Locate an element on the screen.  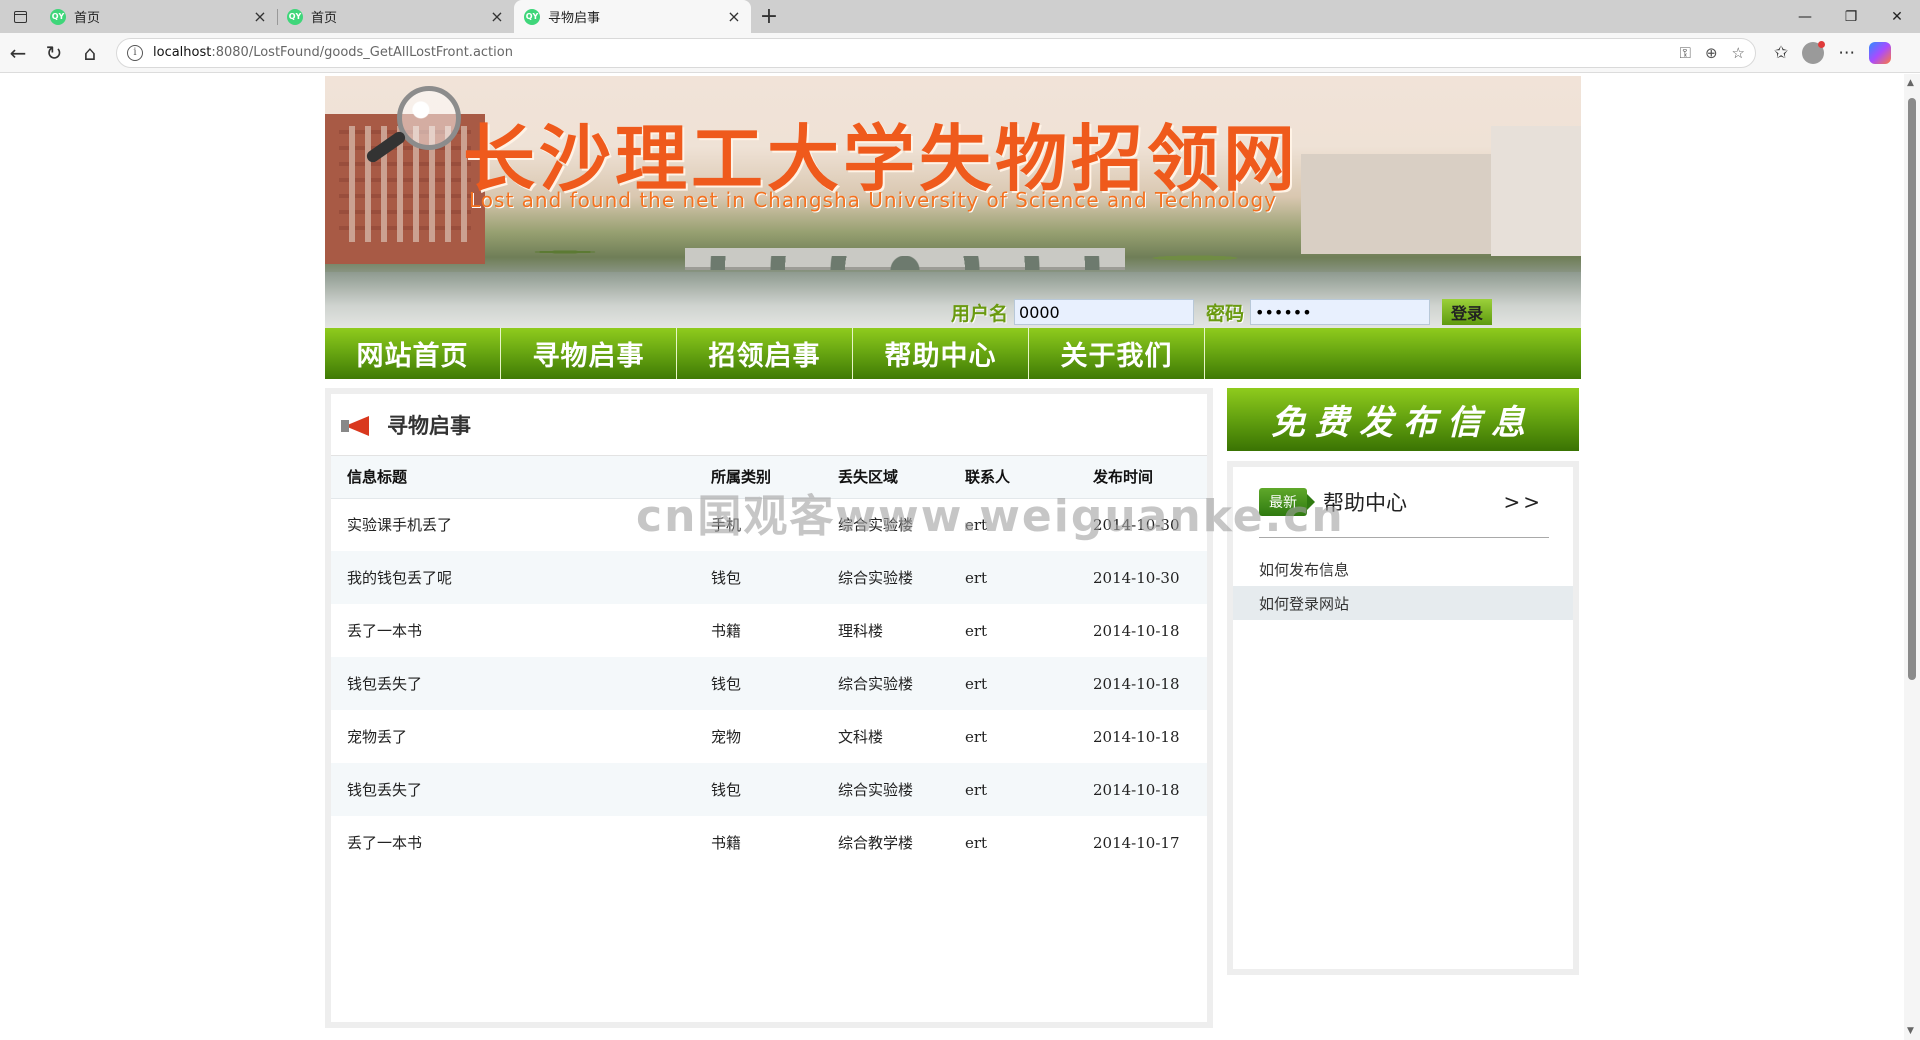
scroll-up-icon: ▲ is located at coordinates (1910, 83).